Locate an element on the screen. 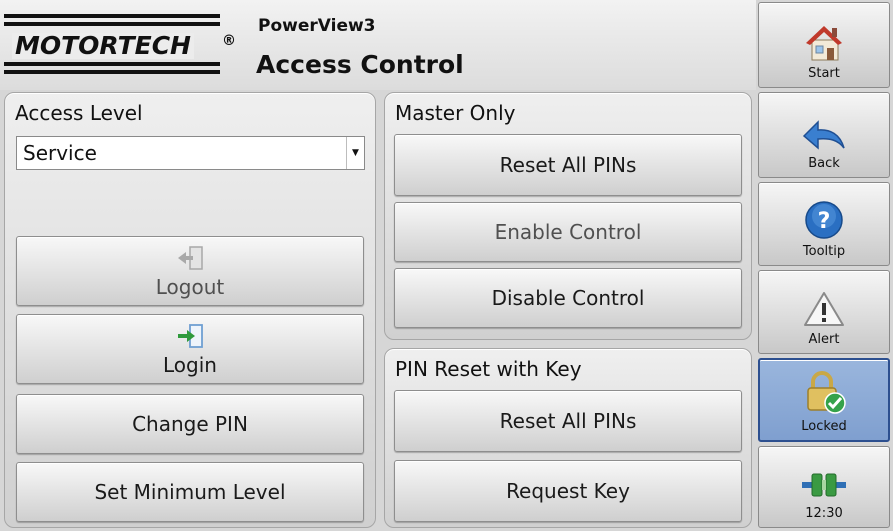 The height and width of the screenshot is (531, 893). alert-label: Alert is located at coordinates (824, 339).